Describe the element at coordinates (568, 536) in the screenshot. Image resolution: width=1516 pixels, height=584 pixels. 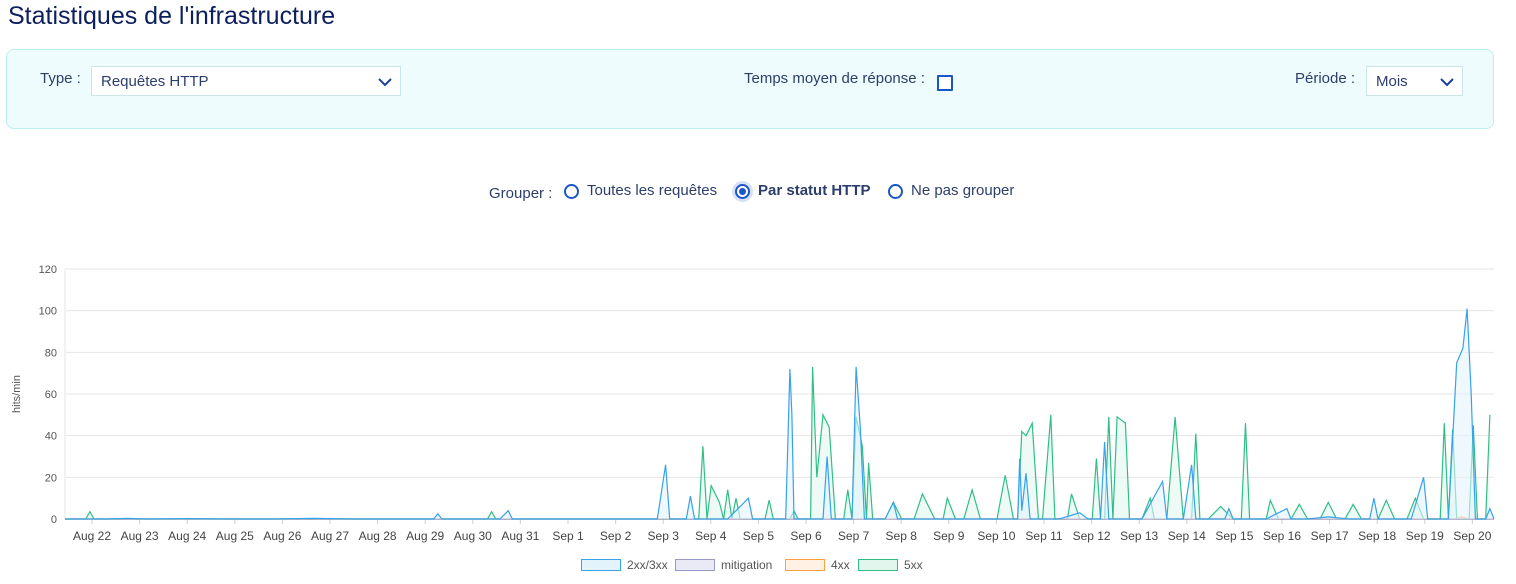
I see `x-tick-label: Sep 1` at that location.